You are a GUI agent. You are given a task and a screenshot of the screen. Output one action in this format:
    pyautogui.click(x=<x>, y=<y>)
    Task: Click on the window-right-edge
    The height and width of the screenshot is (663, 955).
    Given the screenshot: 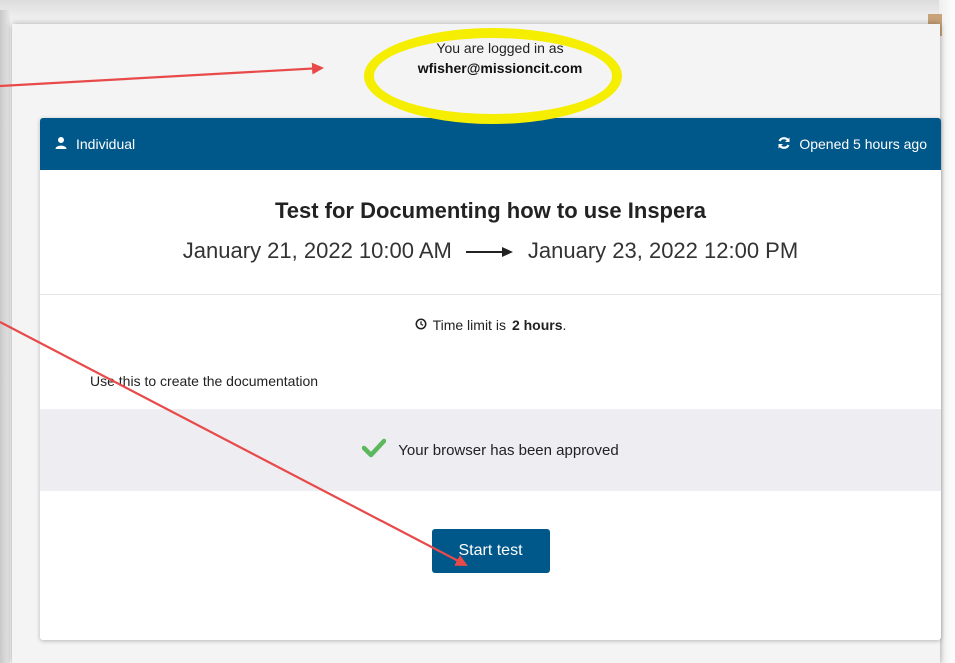 What is the action you would take?
    pyautogui.click(x=947, y=331)
    